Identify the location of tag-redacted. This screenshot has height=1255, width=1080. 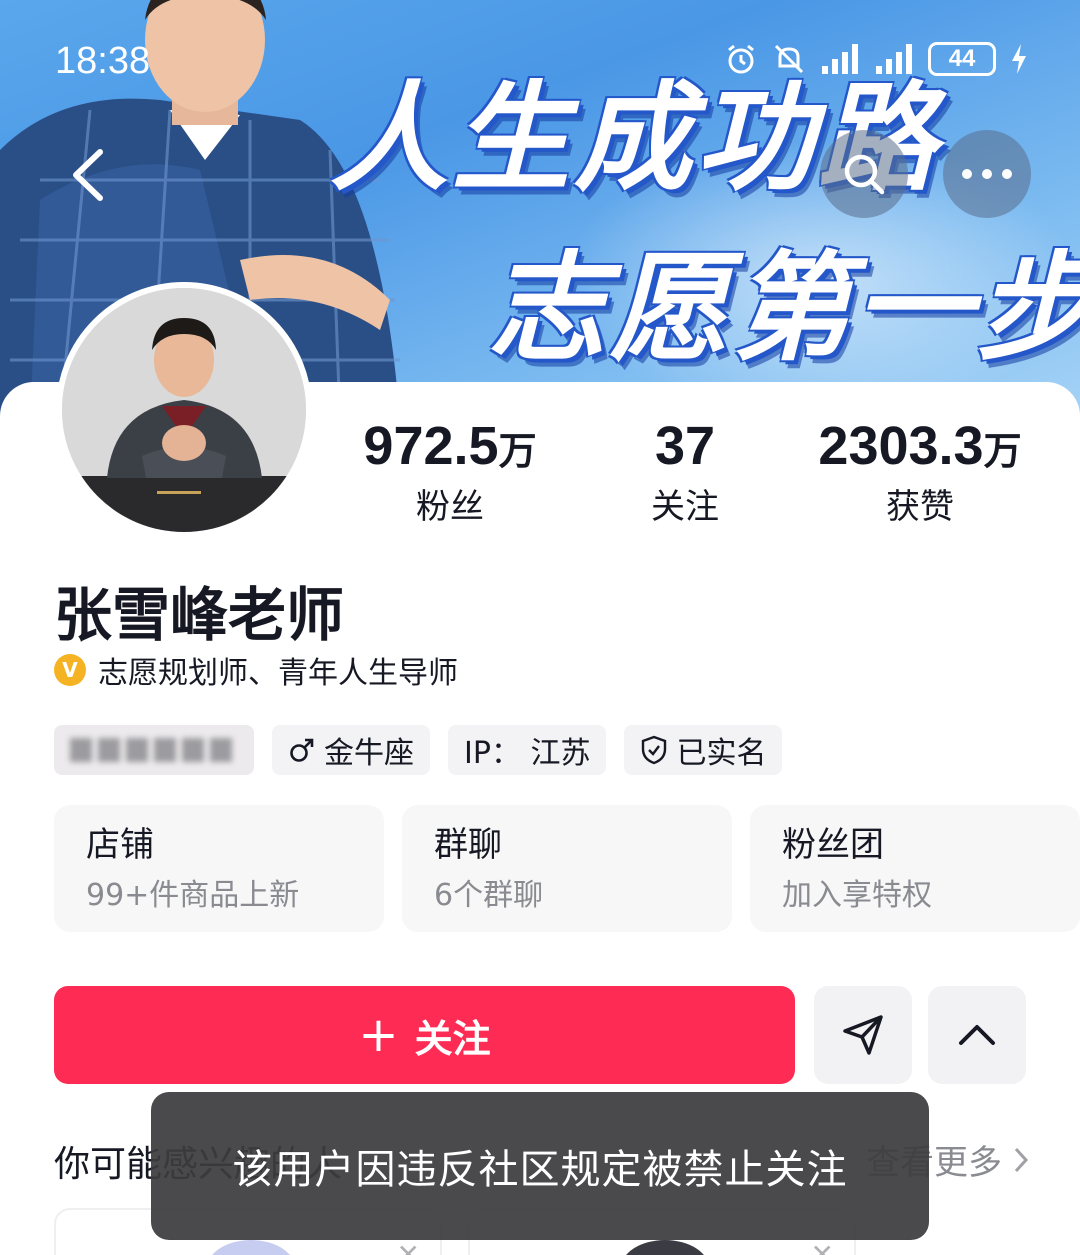
(154, 750).